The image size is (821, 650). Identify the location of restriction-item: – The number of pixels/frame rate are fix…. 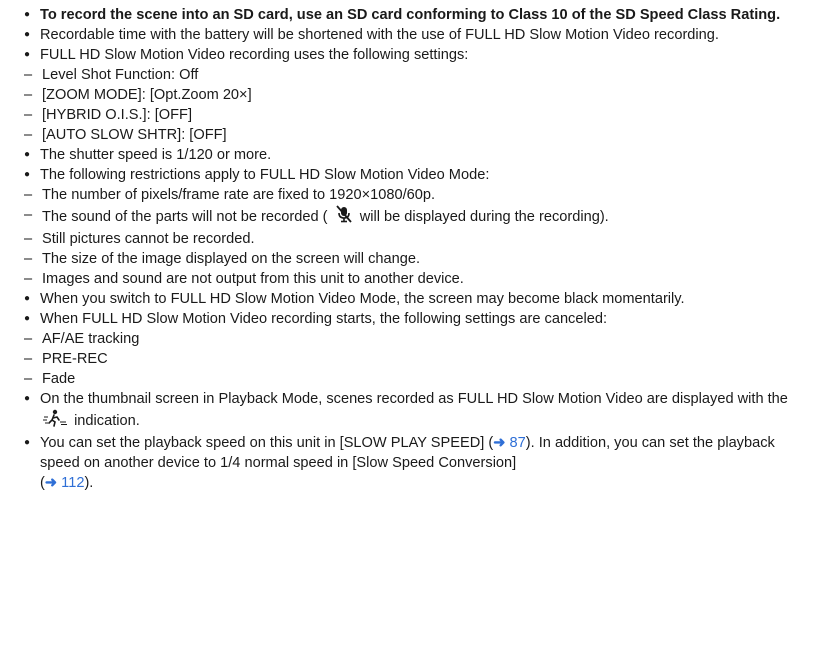
(407, 195).